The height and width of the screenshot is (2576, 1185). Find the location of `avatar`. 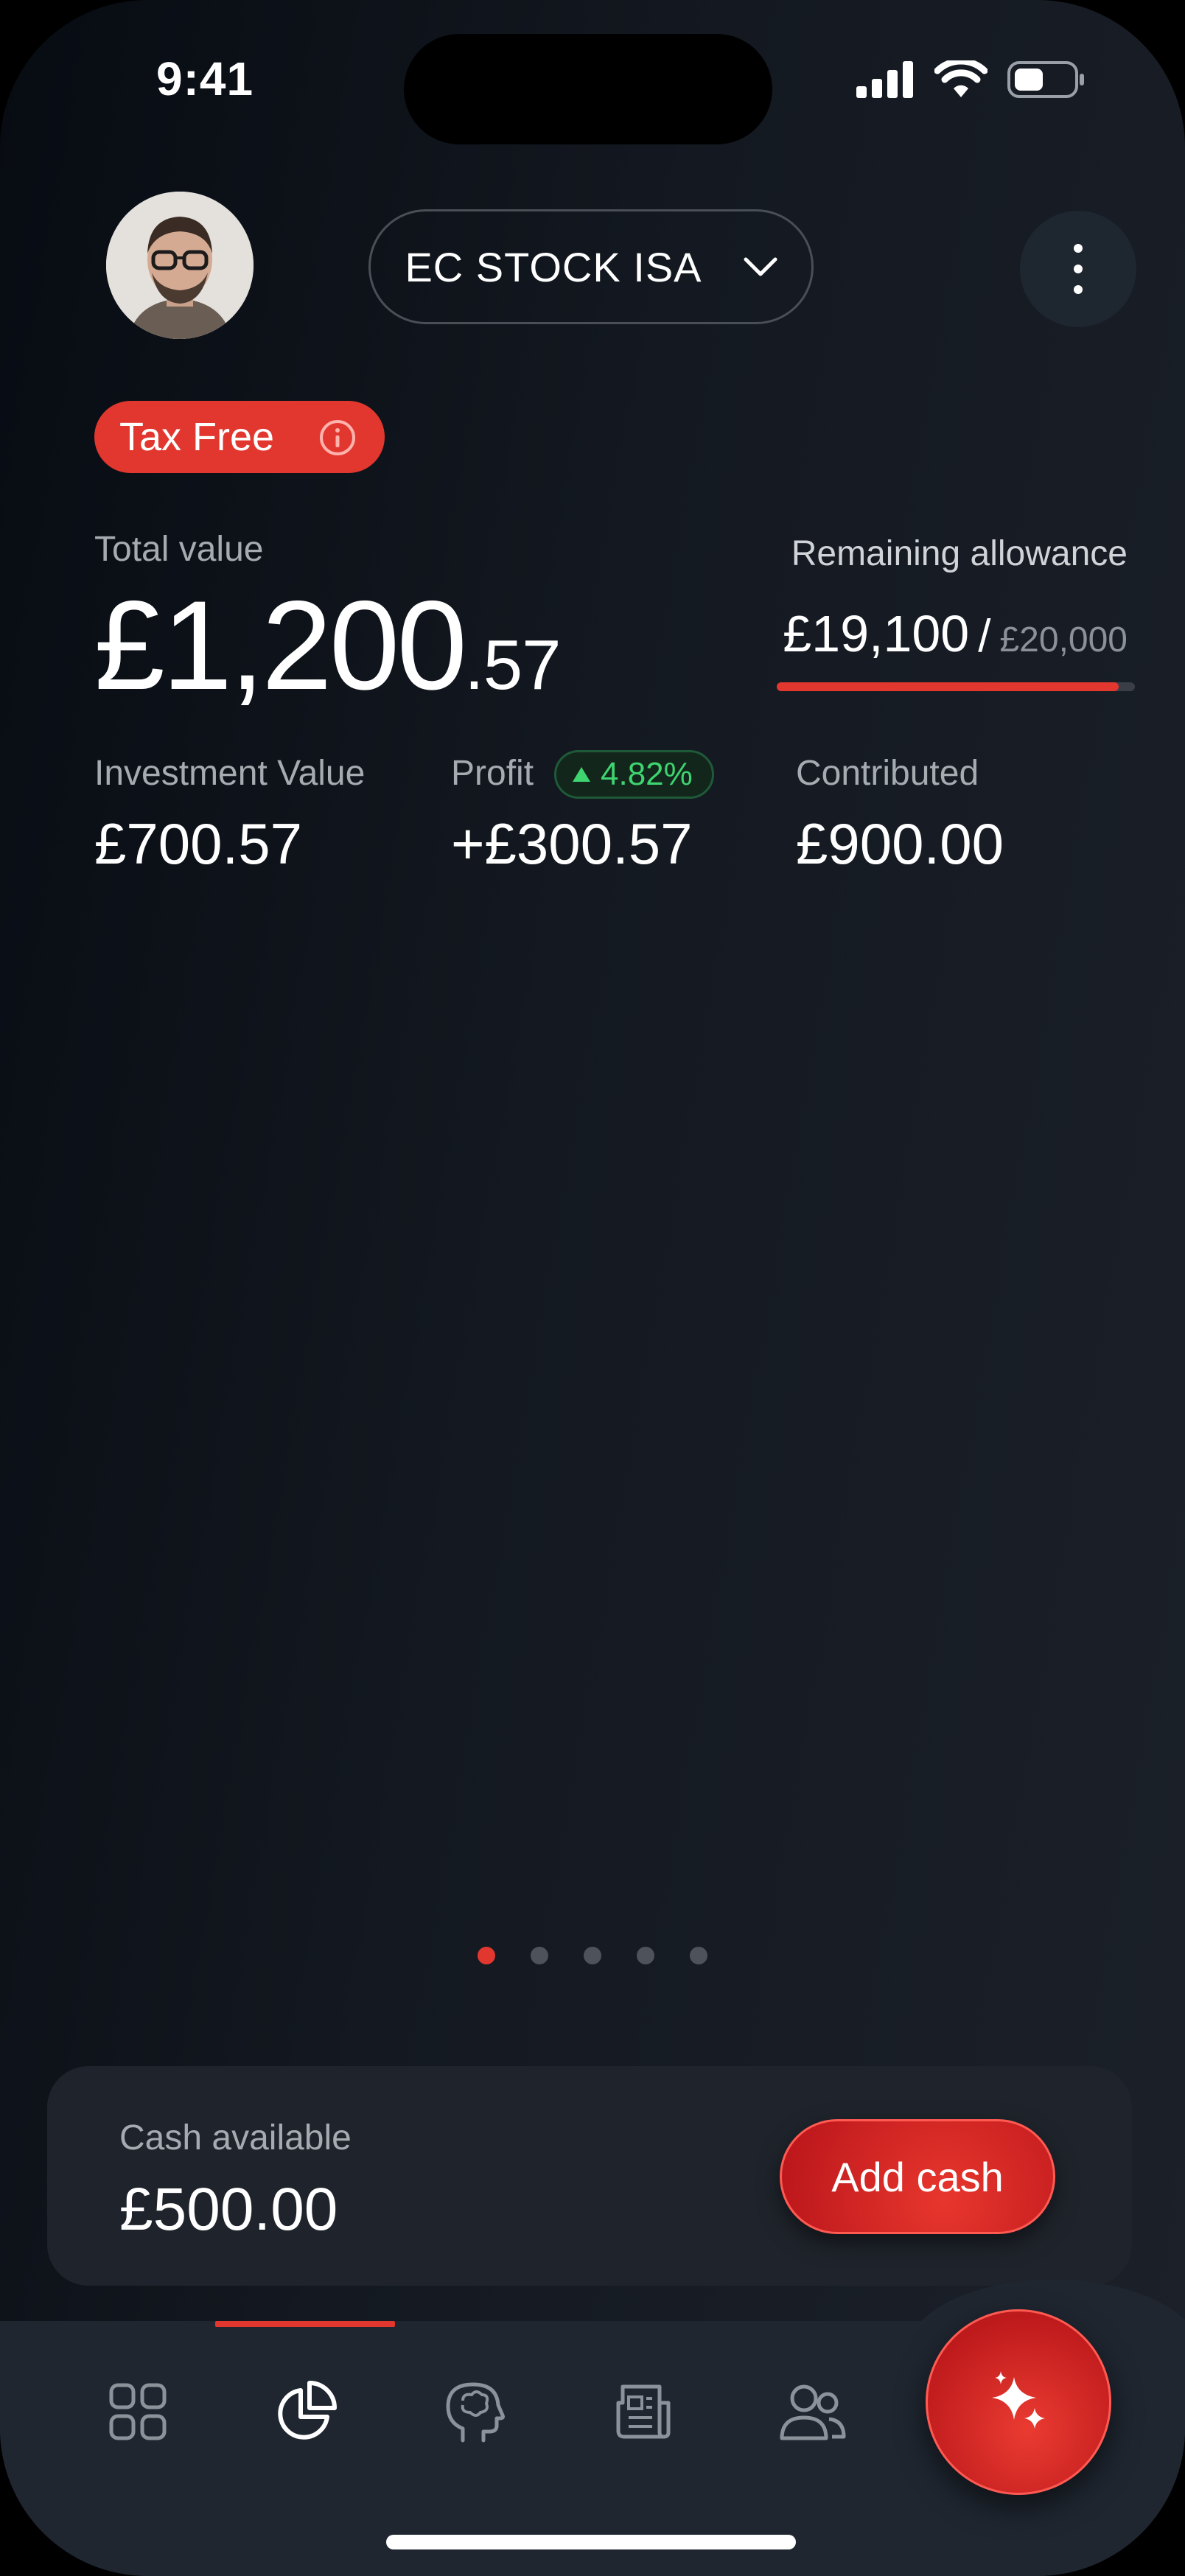

avatar is located at coordinates (180, 265).